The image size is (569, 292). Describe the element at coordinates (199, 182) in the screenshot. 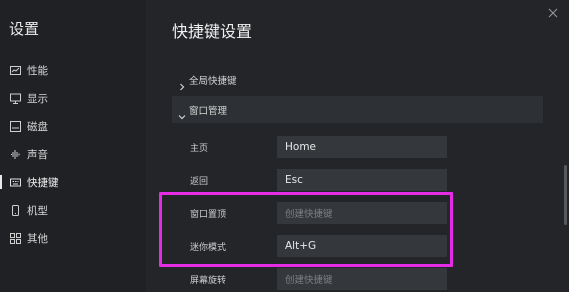

I see `shortcut-label: 返回` at that location.